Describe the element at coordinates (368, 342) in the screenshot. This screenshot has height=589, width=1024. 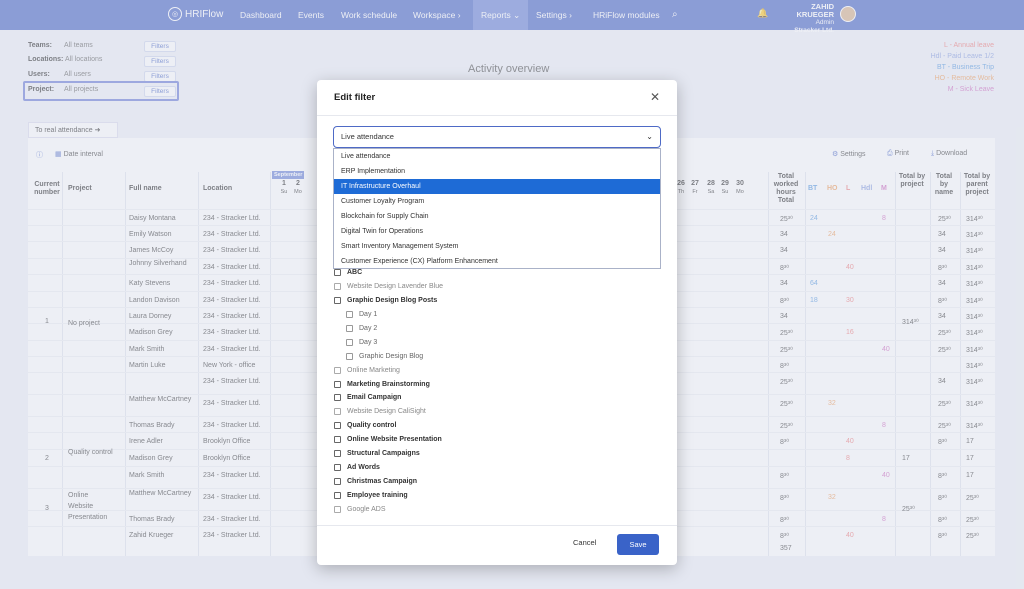
I see `project-checkbox-label: Day 3` at that location.